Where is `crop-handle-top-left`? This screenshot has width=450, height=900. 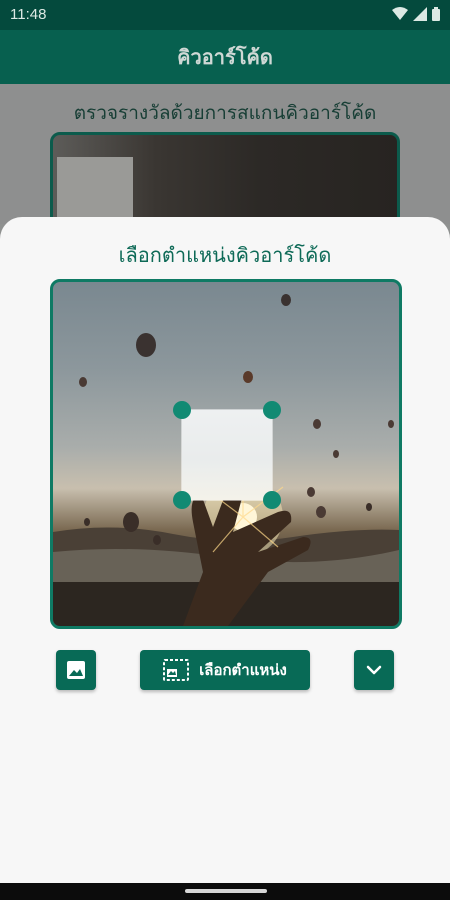
crop-handle-top-left is located at coordinates (182, 410).